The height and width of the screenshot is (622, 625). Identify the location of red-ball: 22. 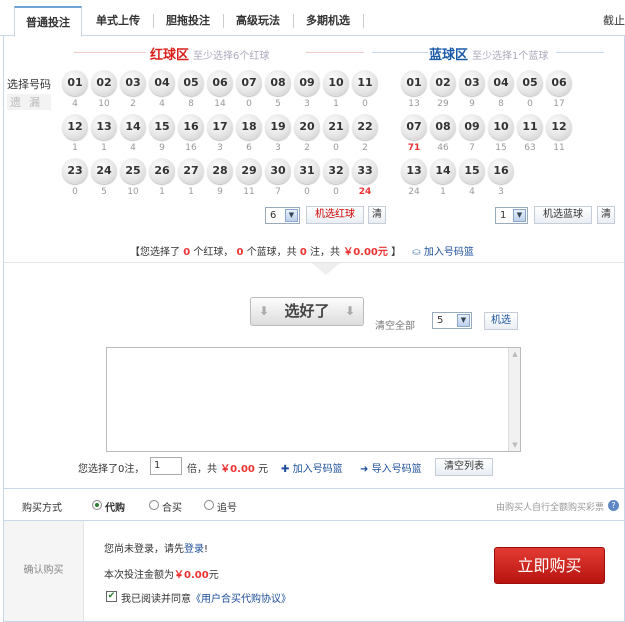
(365, 127).